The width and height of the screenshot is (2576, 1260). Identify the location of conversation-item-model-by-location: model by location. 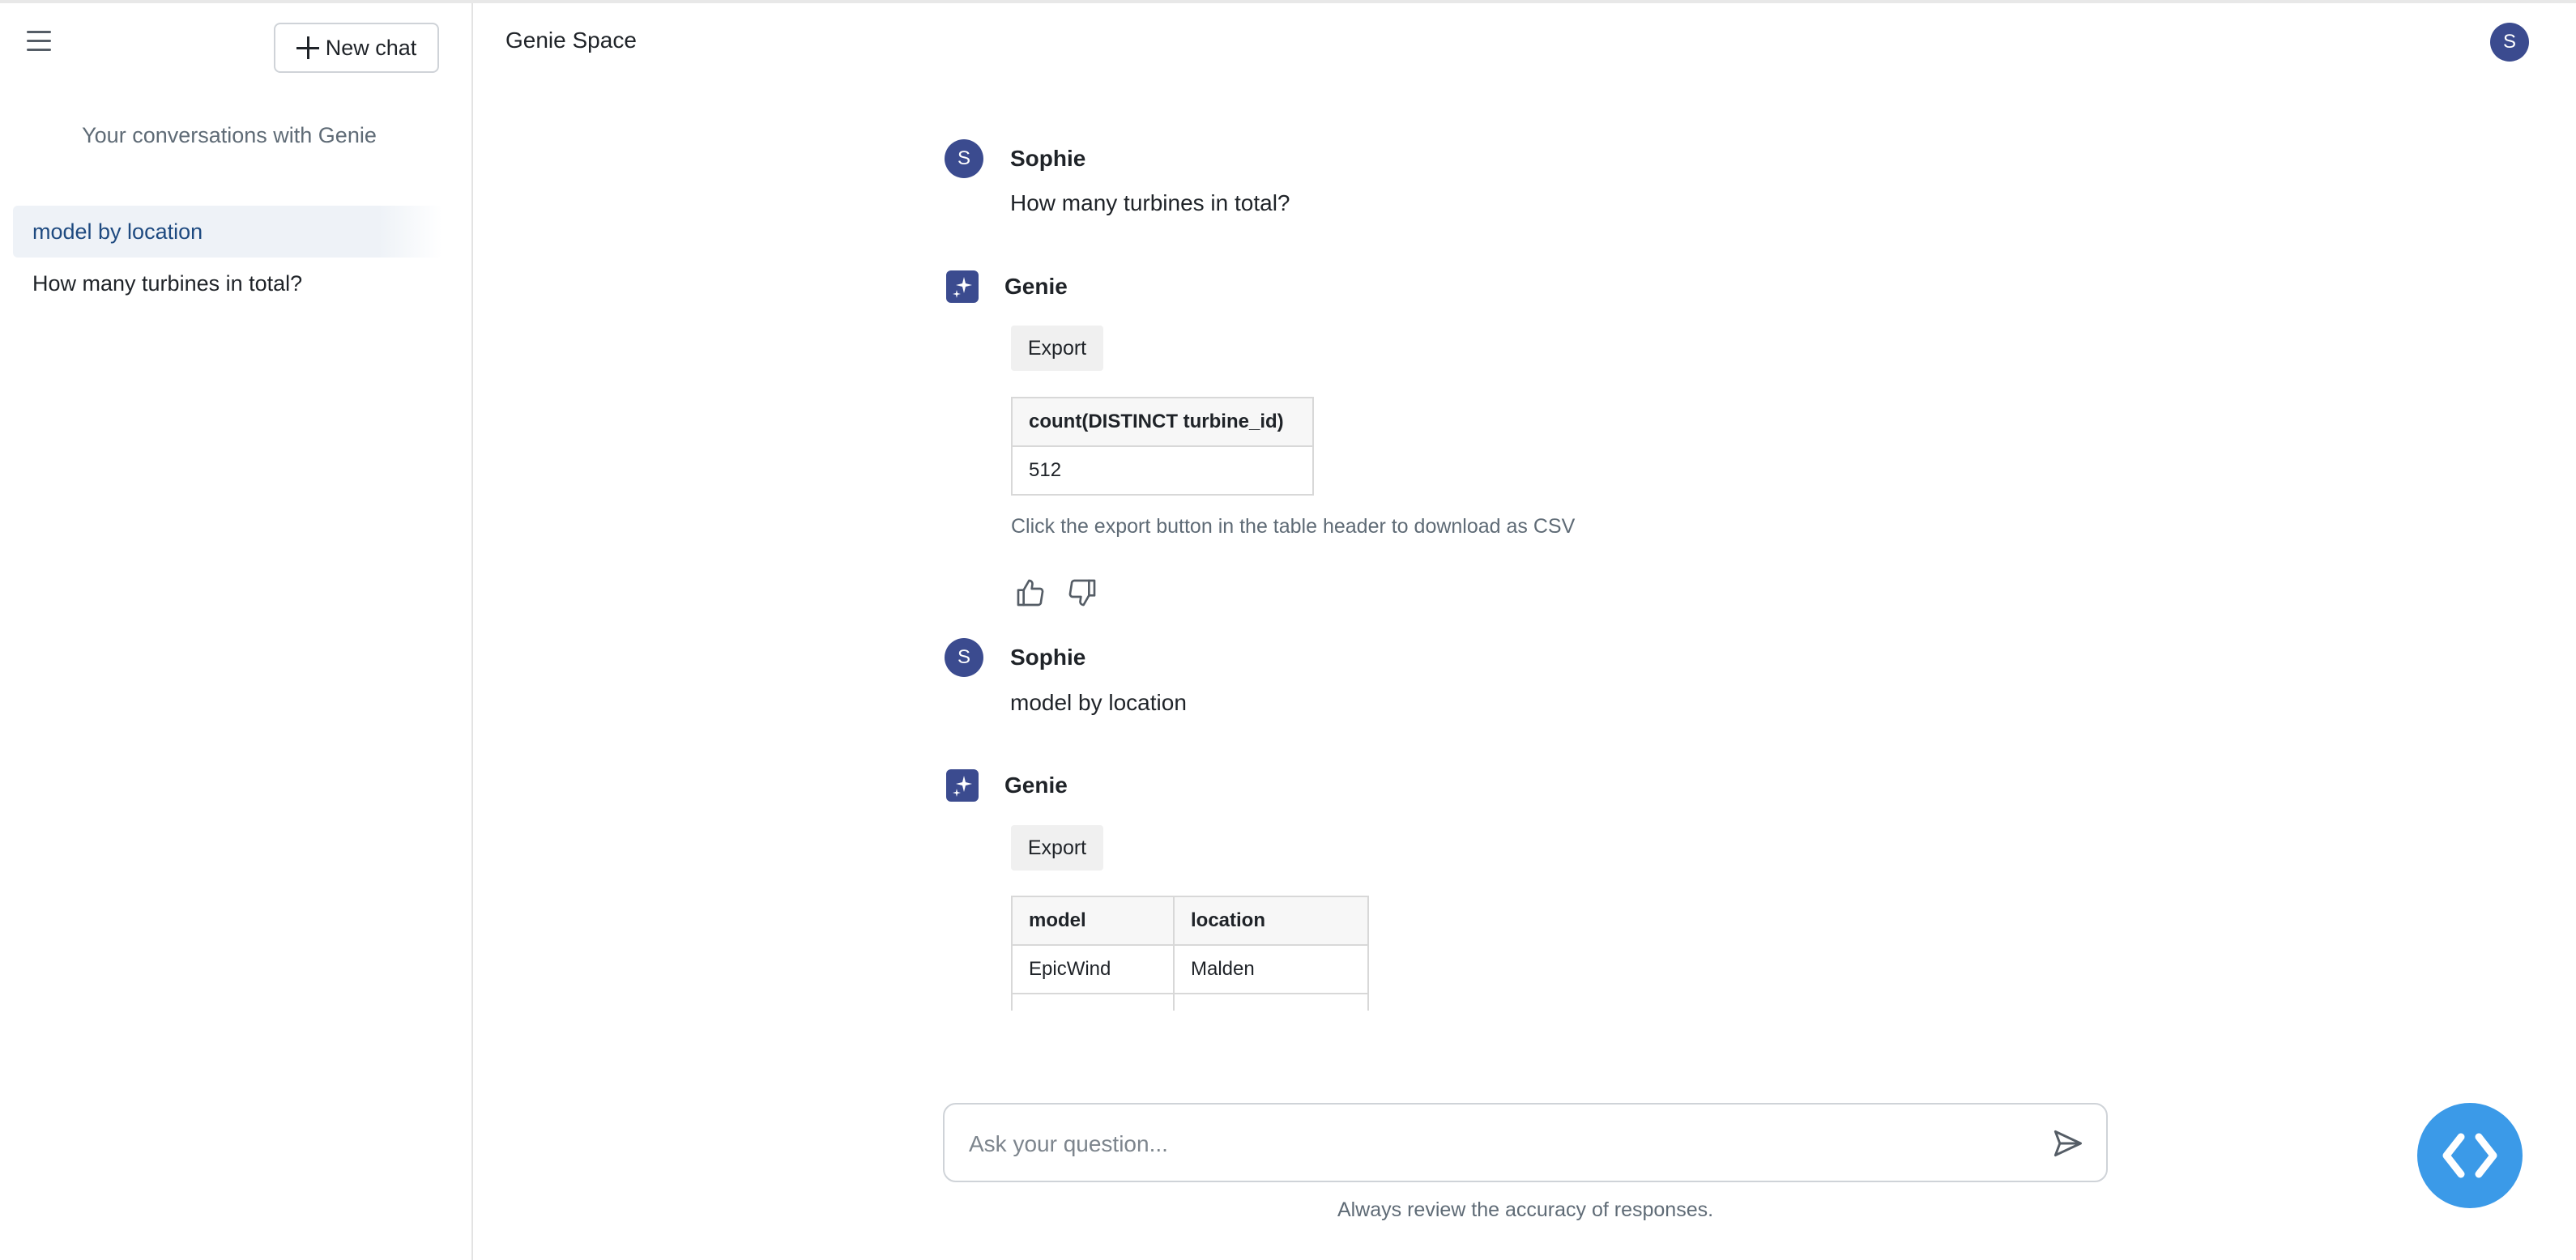
(227, 232).